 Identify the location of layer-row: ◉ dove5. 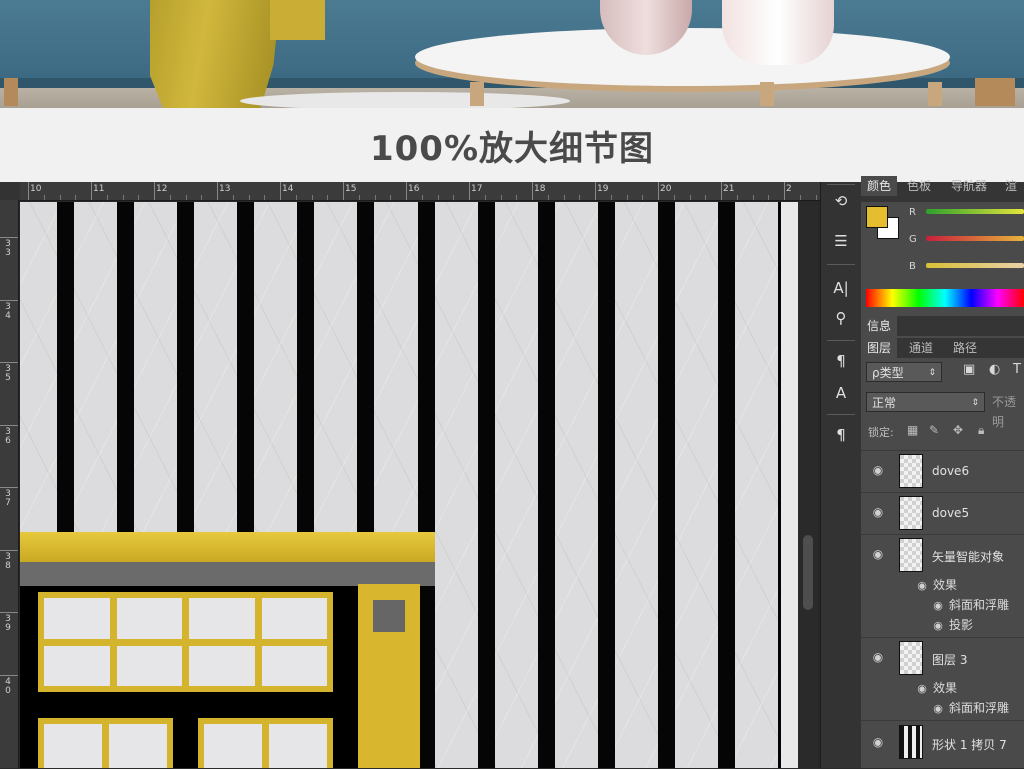
(942, 513).